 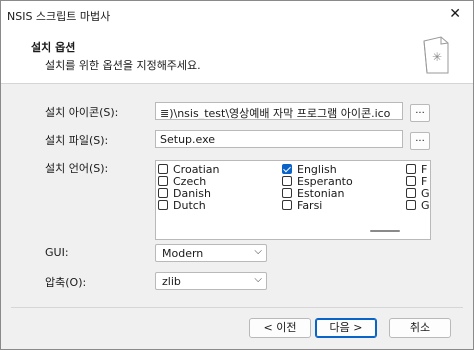 I want to click on lang-item: Dutch, so click(x=182, y=205).